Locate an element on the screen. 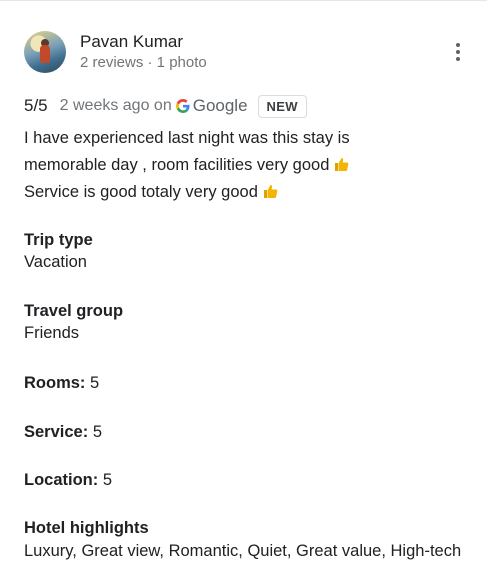 The width and height of the screenshot is (487, 583). reviewer-info: Pavan Kumar 2 reviews · 1 photo is located at coordinates (143, 52).